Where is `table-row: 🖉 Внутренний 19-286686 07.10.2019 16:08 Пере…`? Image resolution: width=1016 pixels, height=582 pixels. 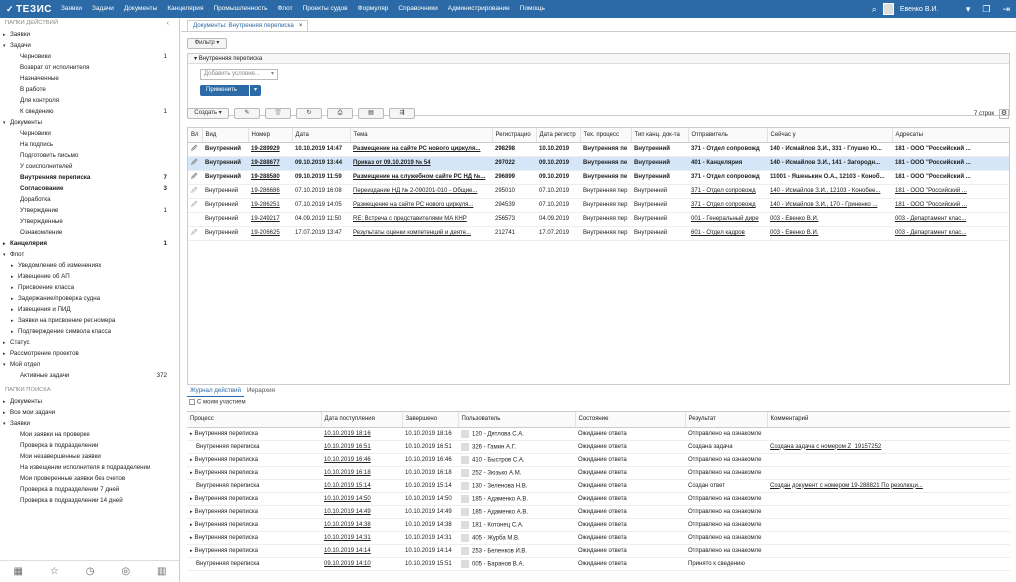 table-row: 🖉 Внутренний 19-286686 07.10.2019 16:08 Пере… is located at coordinates (598, 191).